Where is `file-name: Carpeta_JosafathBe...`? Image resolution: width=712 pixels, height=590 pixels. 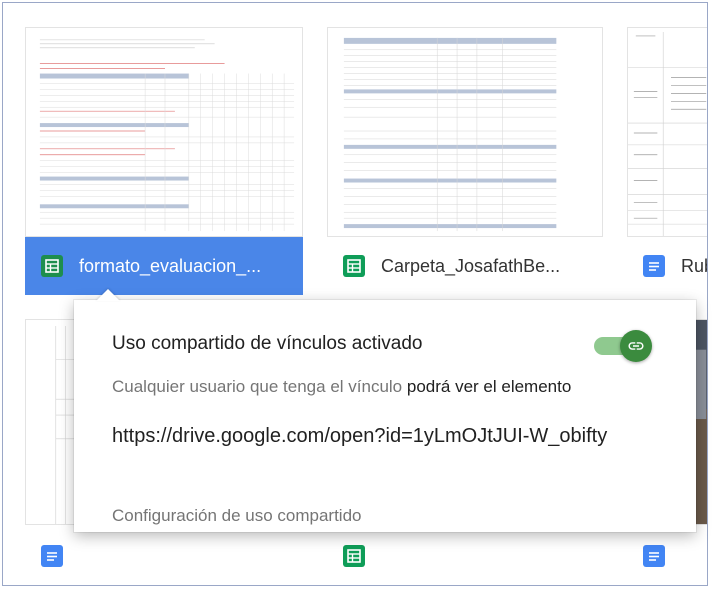 file-name: Carpeta_JosafathBe... is located at coordinates (471, 265).